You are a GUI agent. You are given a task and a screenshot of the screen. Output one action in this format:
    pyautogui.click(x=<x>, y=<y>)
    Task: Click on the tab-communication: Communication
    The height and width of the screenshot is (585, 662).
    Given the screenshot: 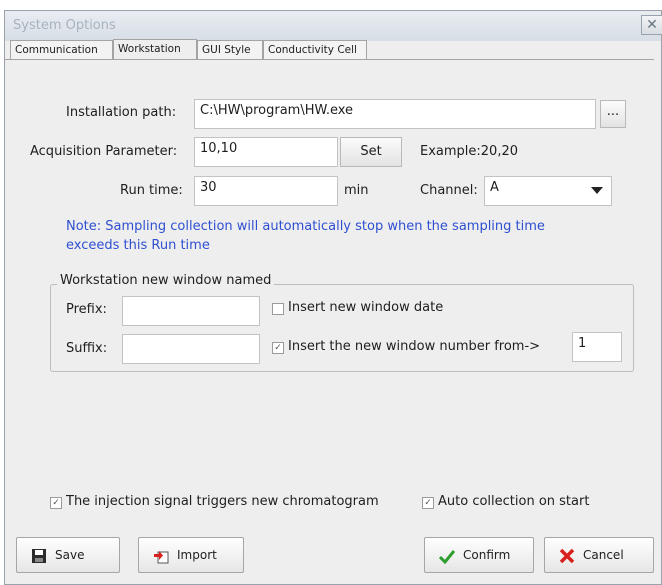 What is the action you would take?
    pyautogui.click(x=61, y=49)
    